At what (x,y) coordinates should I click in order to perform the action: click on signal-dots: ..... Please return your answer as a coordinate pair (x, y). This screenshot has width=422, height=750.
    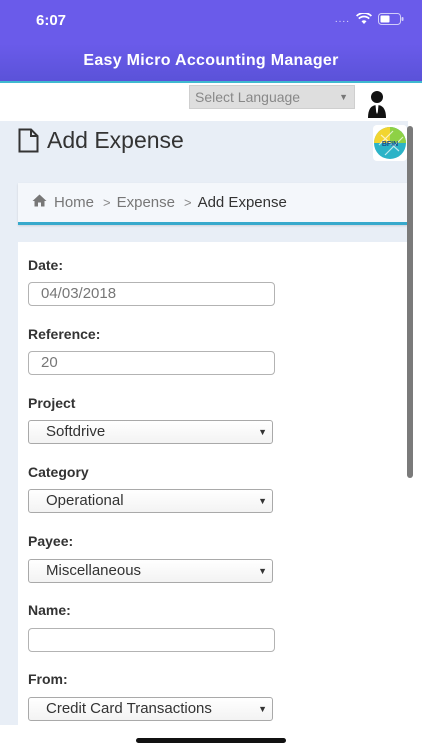
    Looking at the image, I should click on (342, 19).